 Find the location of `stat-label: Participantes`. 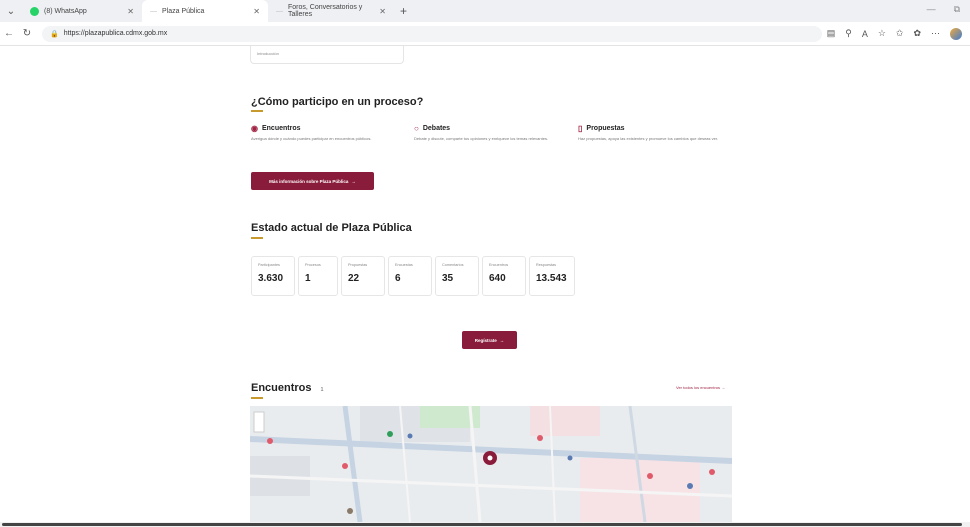

stat-label: Participantes is located at coordinates (269, 265).